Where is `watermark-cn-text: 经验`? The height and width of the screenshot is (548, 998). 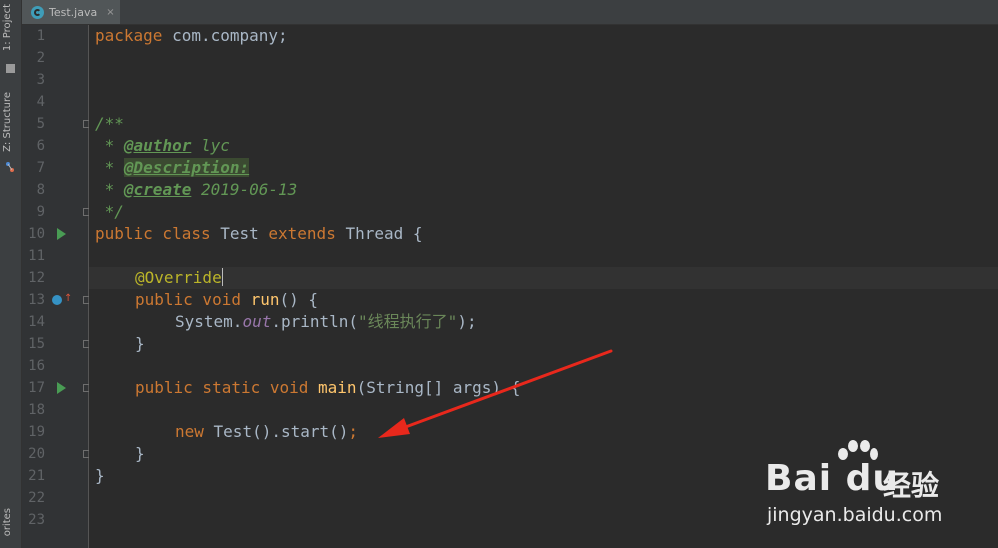 watermark-cn-text: 经验 is located at coordinates (911, 485).